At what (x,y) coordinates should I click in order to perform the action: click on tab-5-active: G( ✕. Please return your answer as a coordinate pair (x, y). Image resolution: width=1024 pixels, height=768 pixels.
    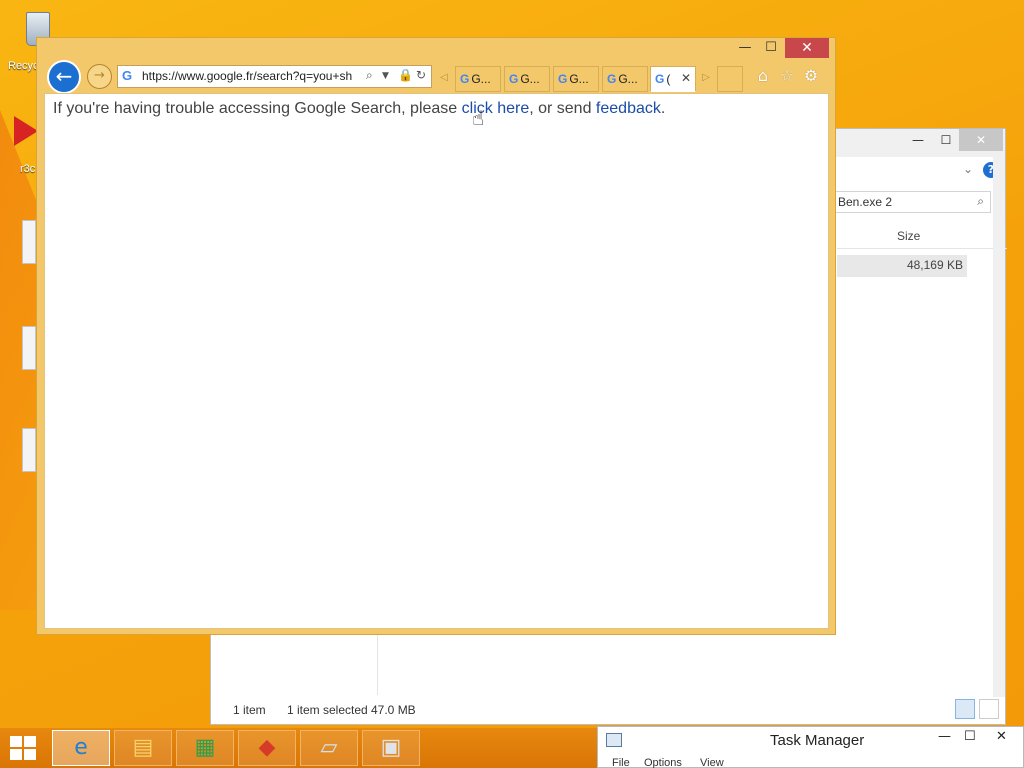
    Looking at the image, I should click on (673, 79).